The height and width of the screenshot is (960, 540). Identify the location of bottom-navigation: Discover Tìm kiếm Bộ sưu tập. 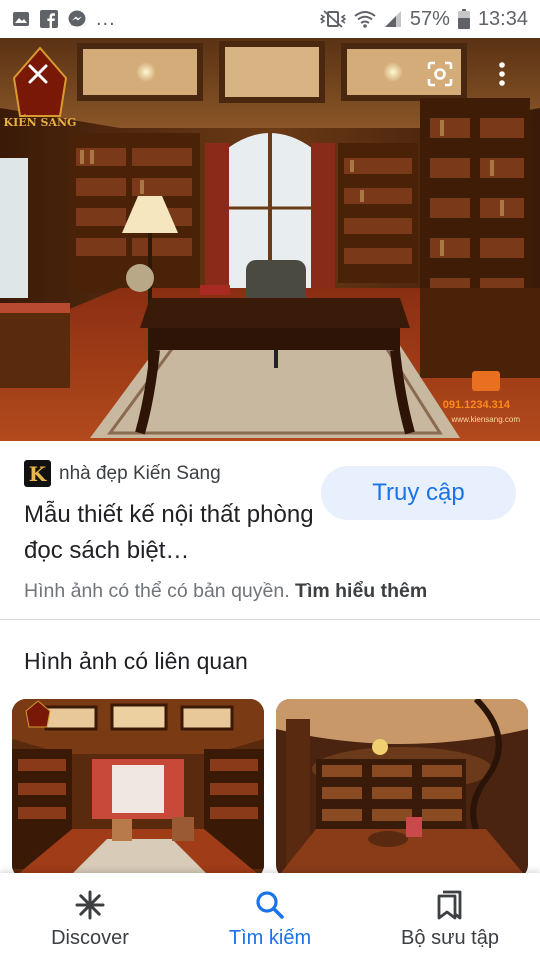
(270, 916).